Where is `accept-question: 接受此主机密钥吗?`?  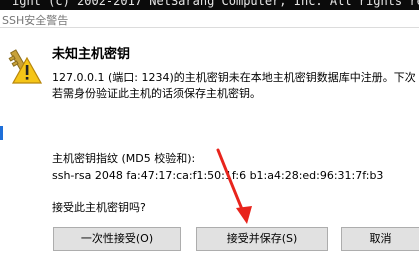 accept-question: 接受此主机密钥吗? is located at coordinates (99, 207).